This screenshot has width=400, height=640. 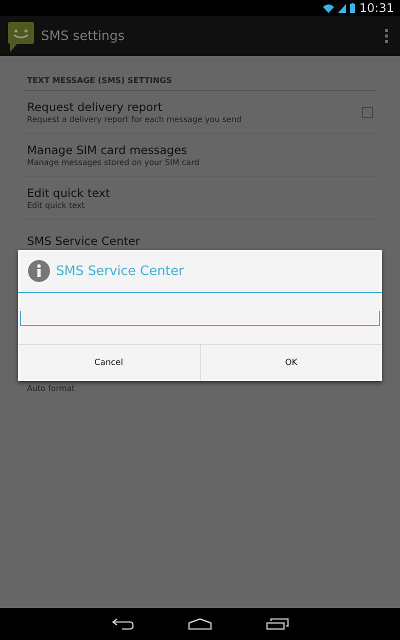 What do you see at coordinates (376, 8) in the screenshot?
I see `clock-time: 10:31` at bounding box center [376, 8].